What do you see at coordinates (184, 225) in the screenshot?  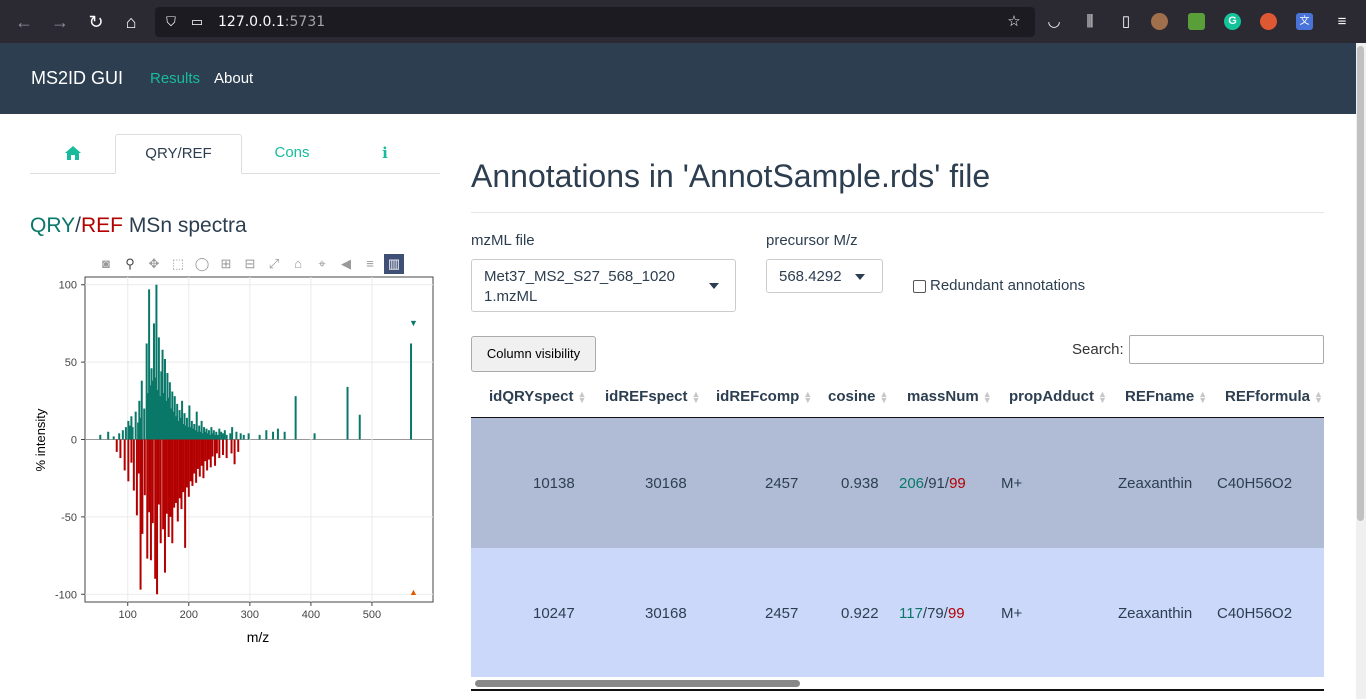 I see `title-rest: MSn spectra` at bounding box center [184, 225].